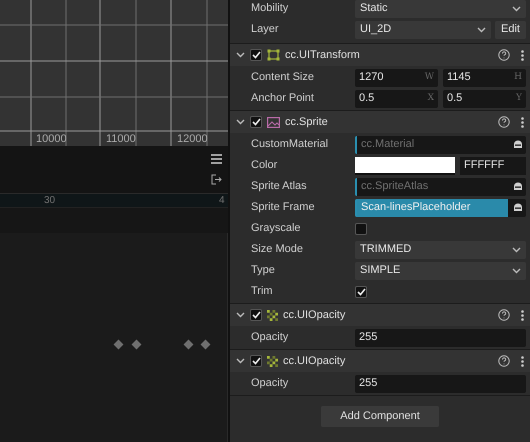 The height and width of the screenshot is (442, 530). I want to click on property-label: Content Size, so click(283, 78).